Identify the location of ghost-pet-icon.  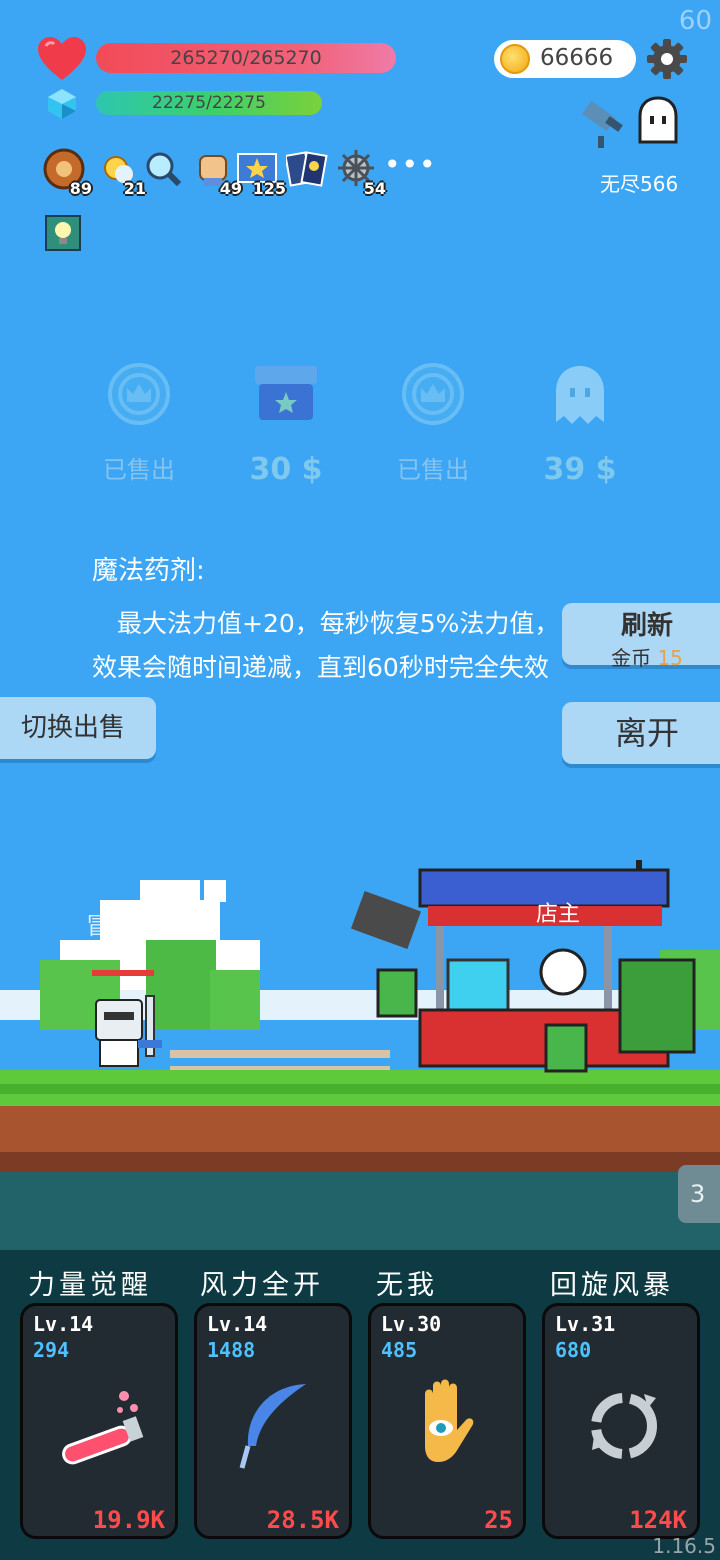
(658, 122).